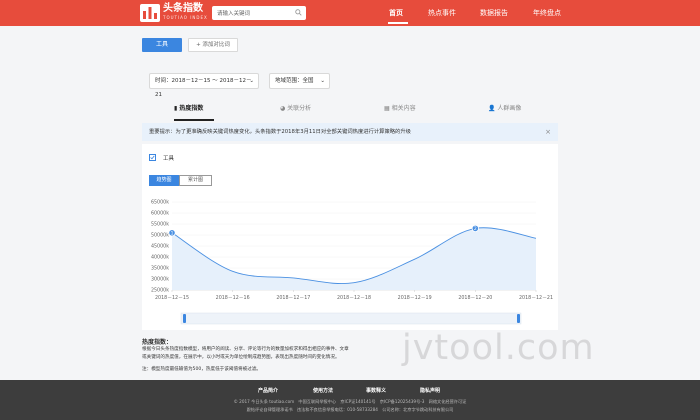 The width and height of the screenshot is (700, 420). What do you see at coordinates (233, 298) in the screenshot?
I see `x-tick-label: 2018－12－16` at bounding box center [233, 298].